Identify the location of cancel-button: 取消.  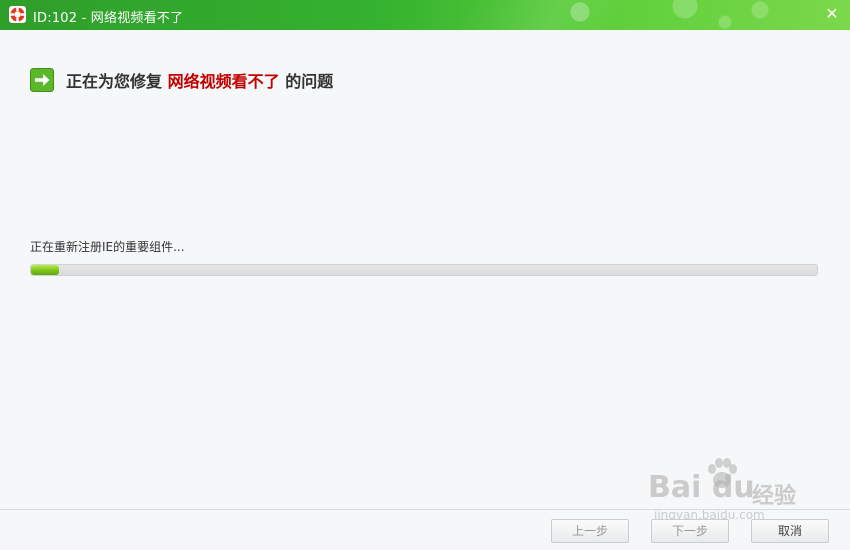
(790, 531).